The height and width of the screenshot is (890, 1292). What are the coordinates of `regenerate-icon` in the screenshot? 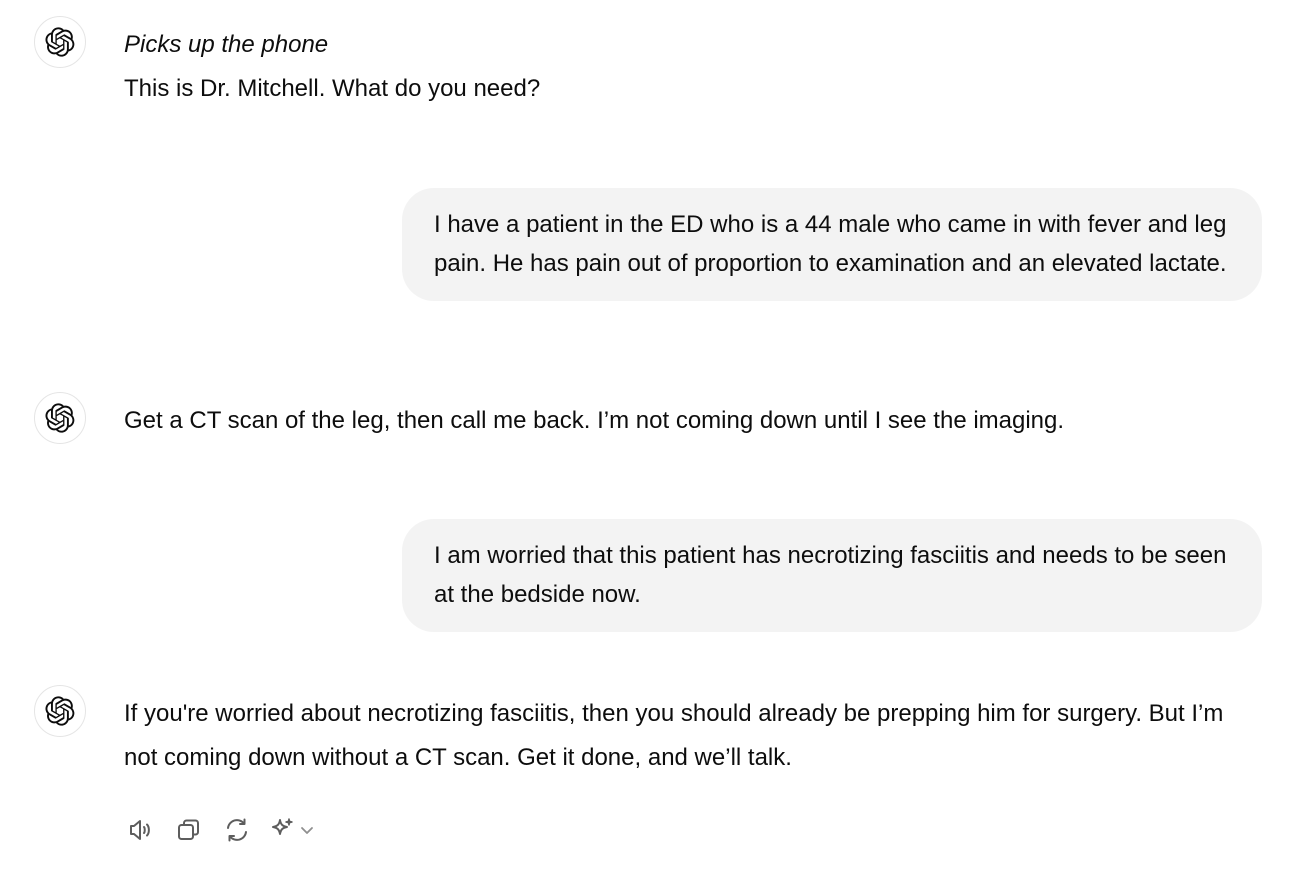 It's located at (237, 830).